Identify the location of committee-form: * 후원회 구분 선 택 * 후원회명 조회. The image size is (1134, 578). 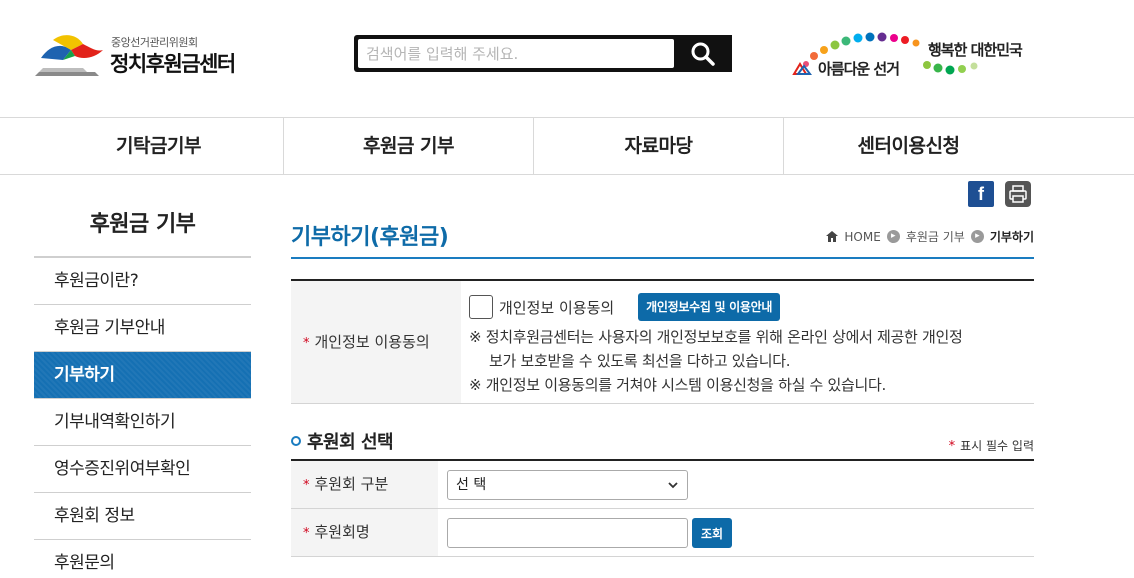
(662, 508).